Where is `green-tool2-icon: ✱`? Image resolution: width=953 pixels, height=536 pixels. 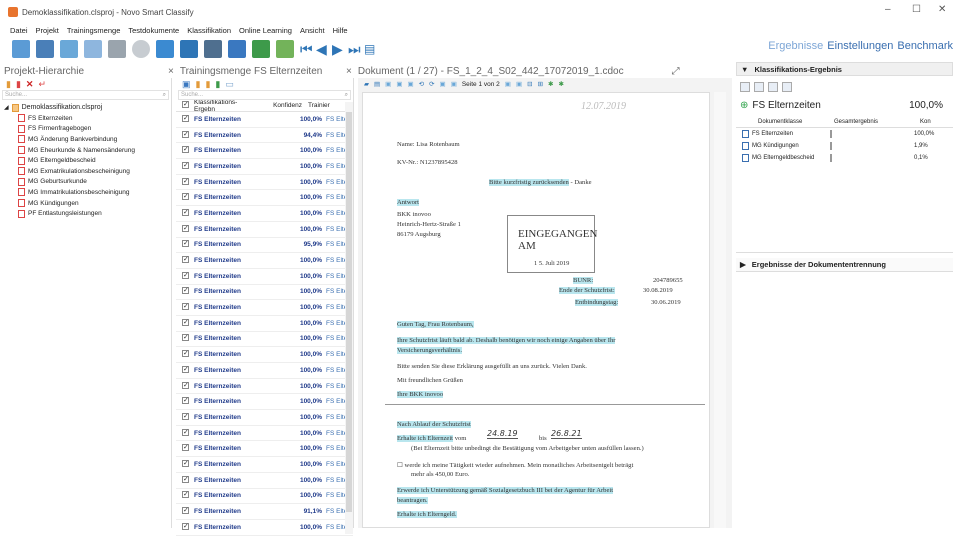
green-tool2-icon: ✱ is located at coordinates (560, 84).